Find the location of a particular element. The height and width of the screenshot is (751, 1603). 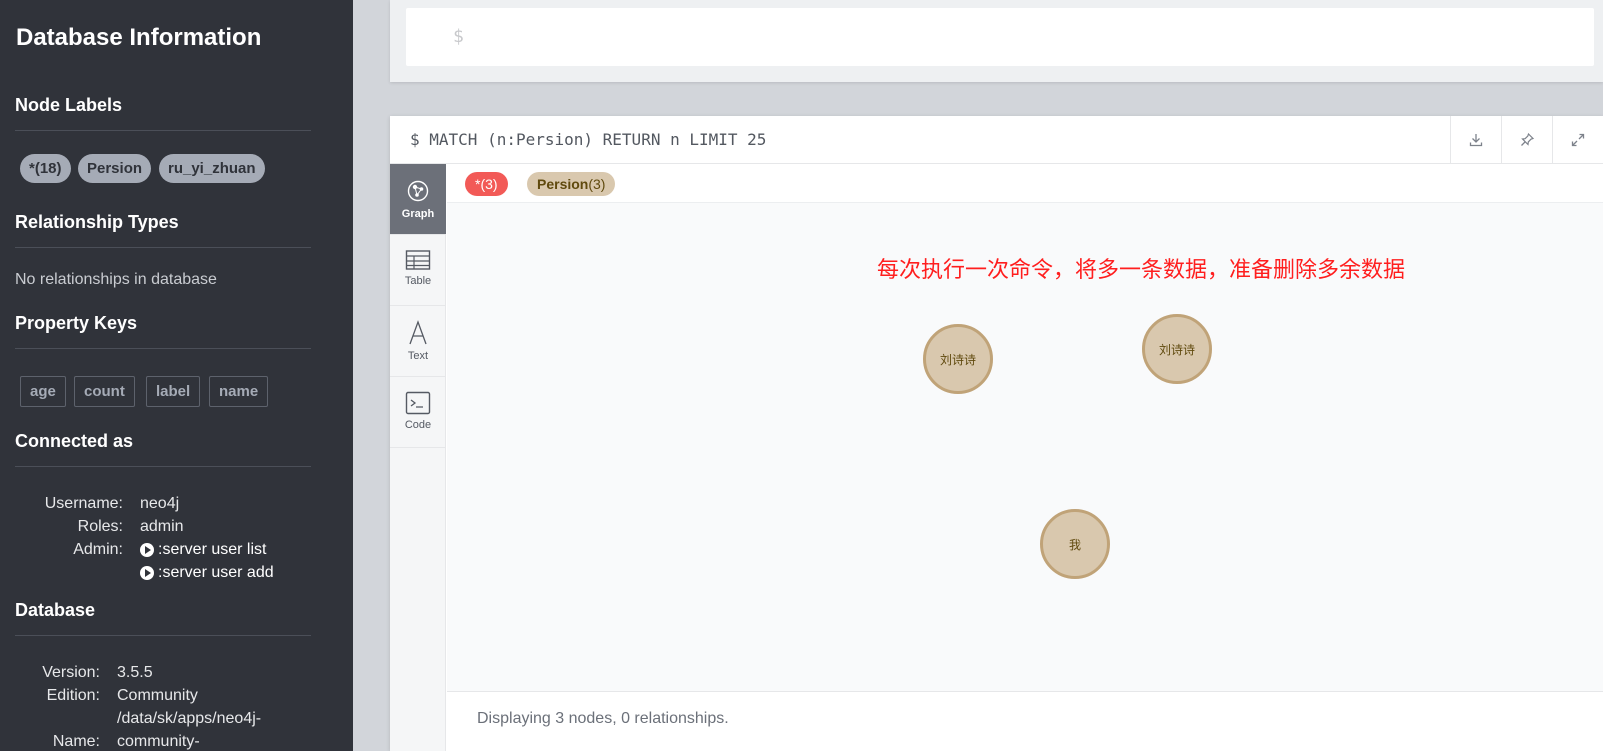

roles-label: Roles: is located at coordinates (100, 526).